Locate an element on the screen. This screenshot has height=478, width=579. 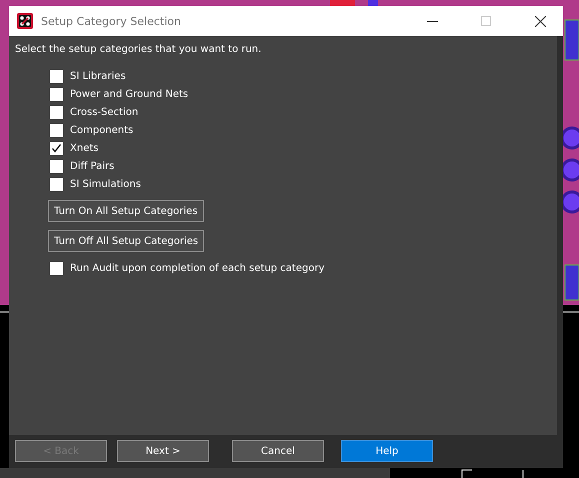
turn-on-all-button: Turn On All Setup Categories is located at coordinates (126, 211).